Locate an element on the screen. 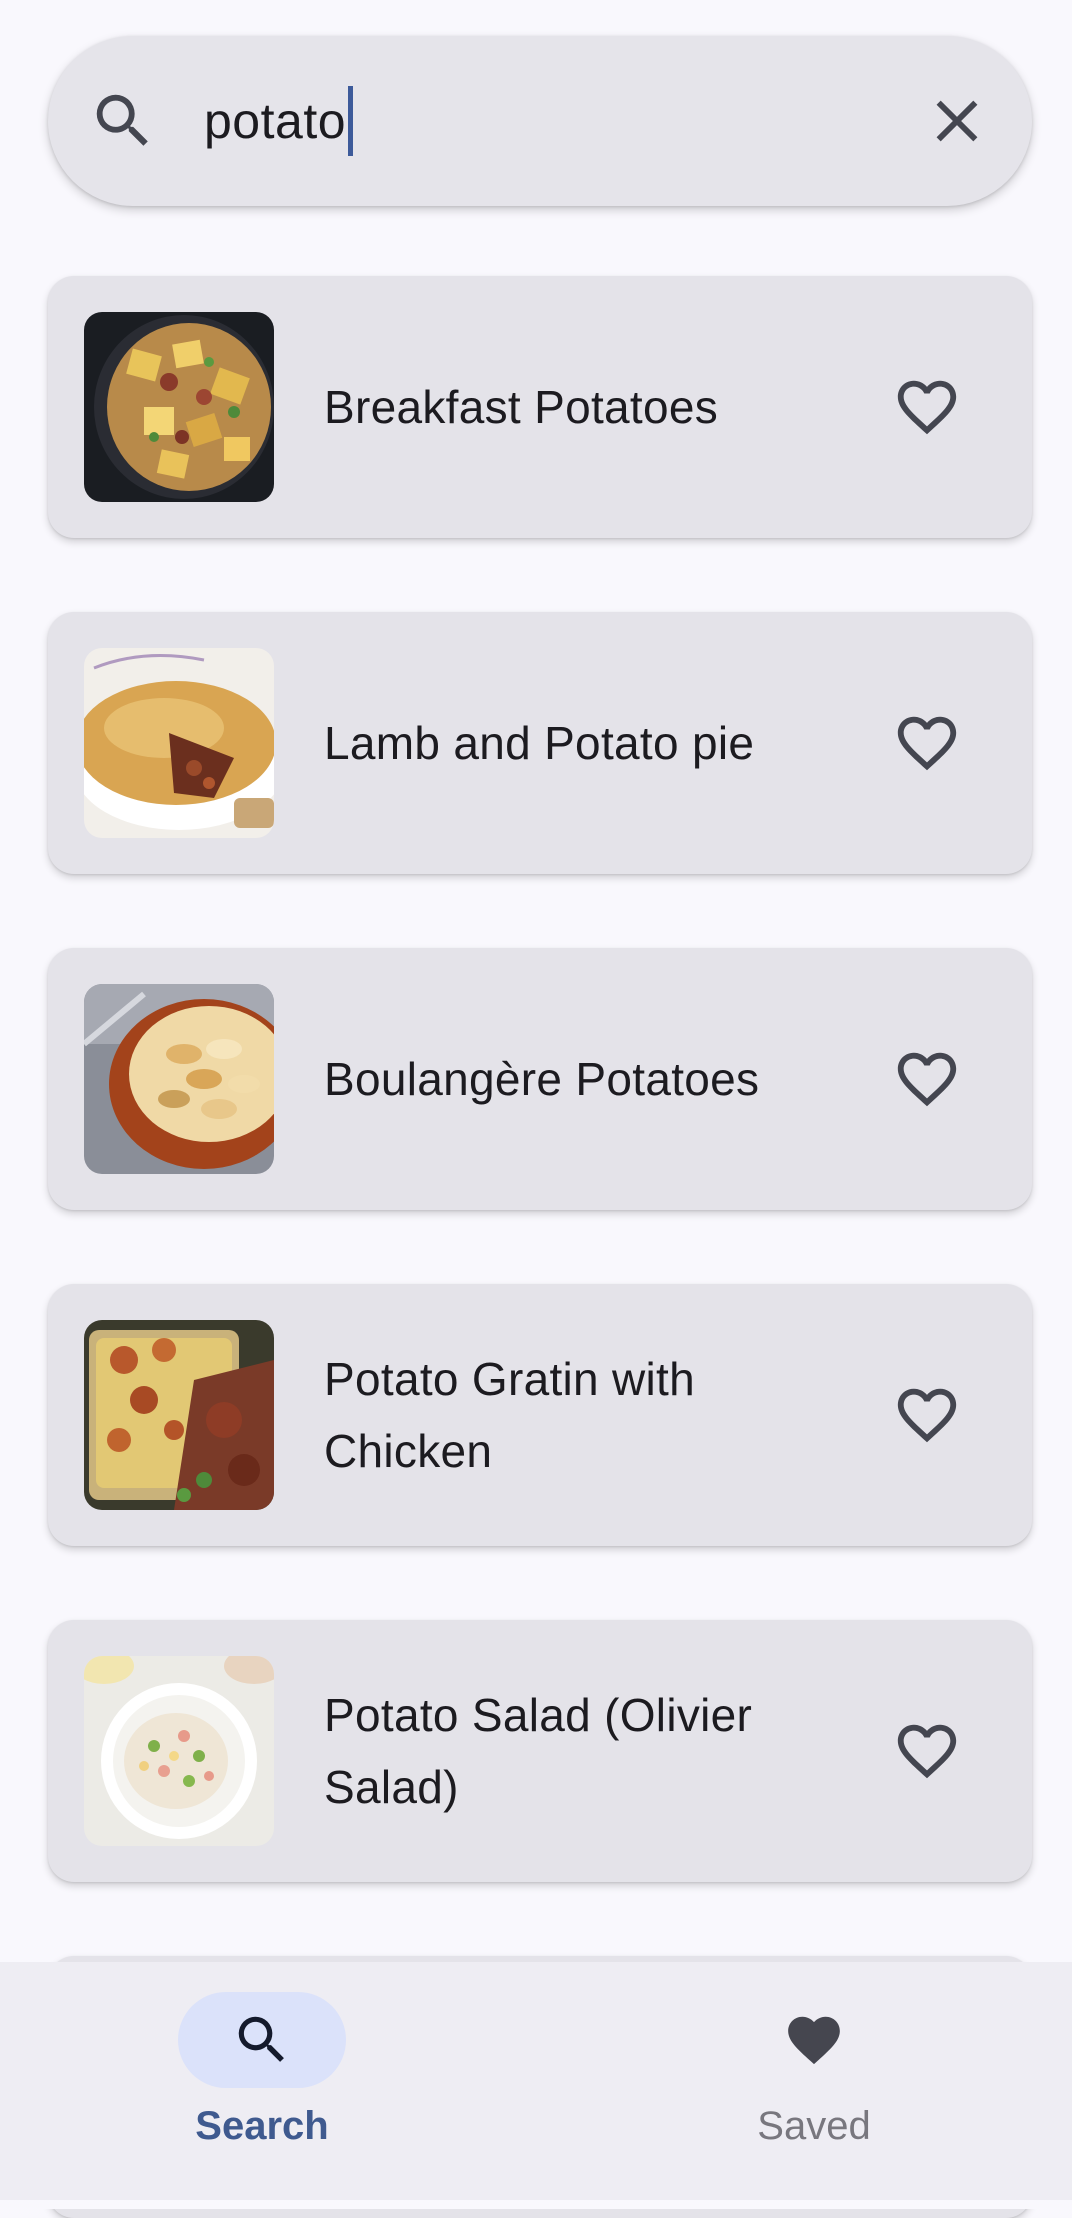  heart-filled-icon is located at coordinates (814, 2040).